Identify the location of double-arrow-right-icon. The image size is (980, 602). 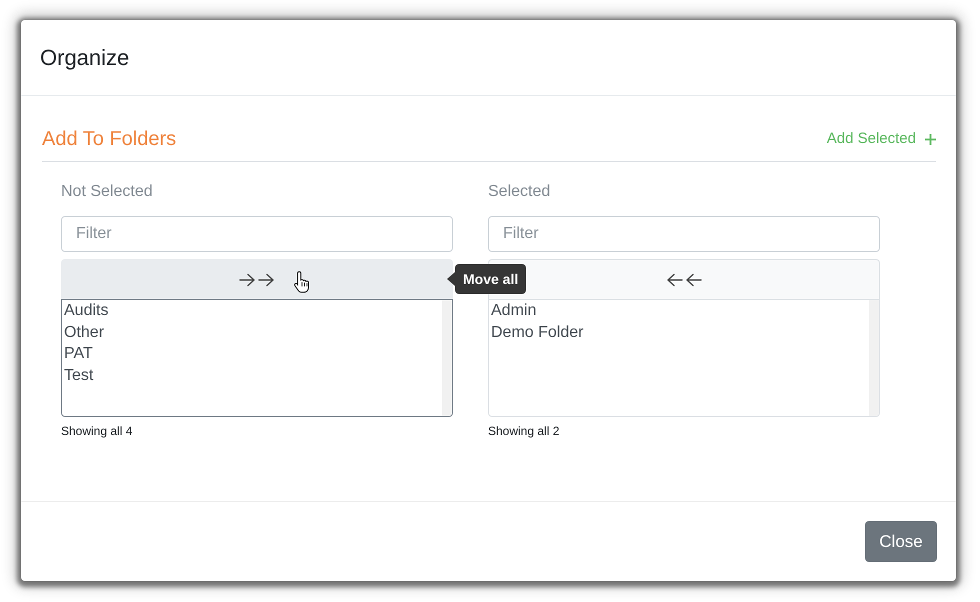
(257, 279).